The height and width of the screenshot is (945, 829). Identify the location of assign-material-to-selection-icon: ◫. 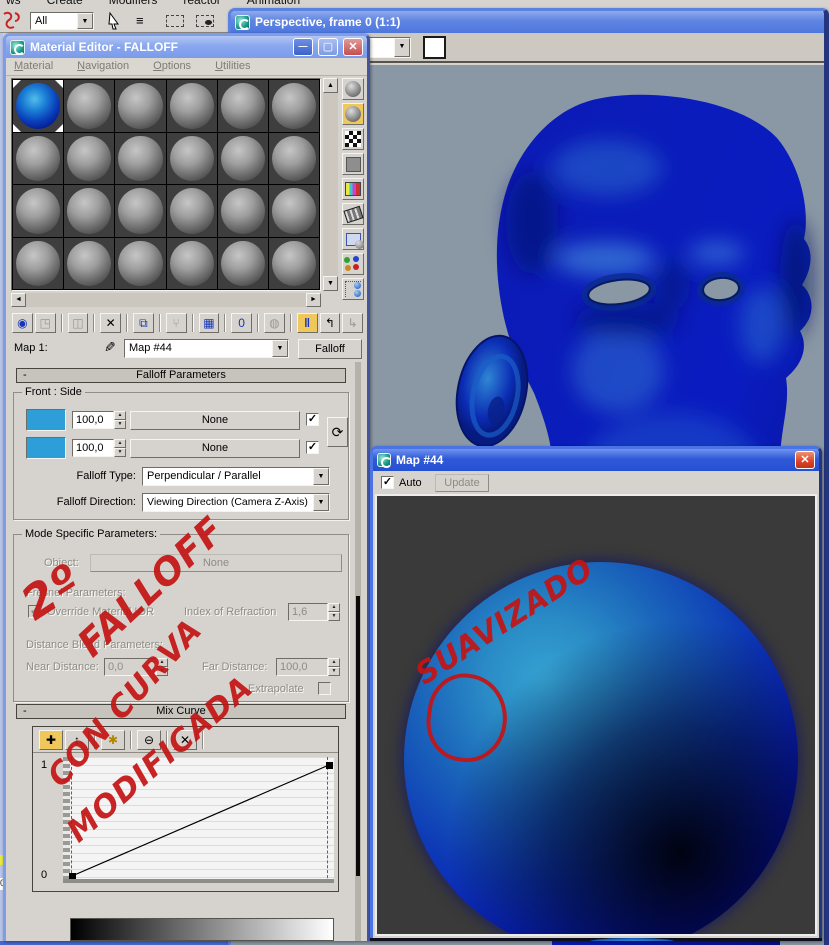
(78, 323).